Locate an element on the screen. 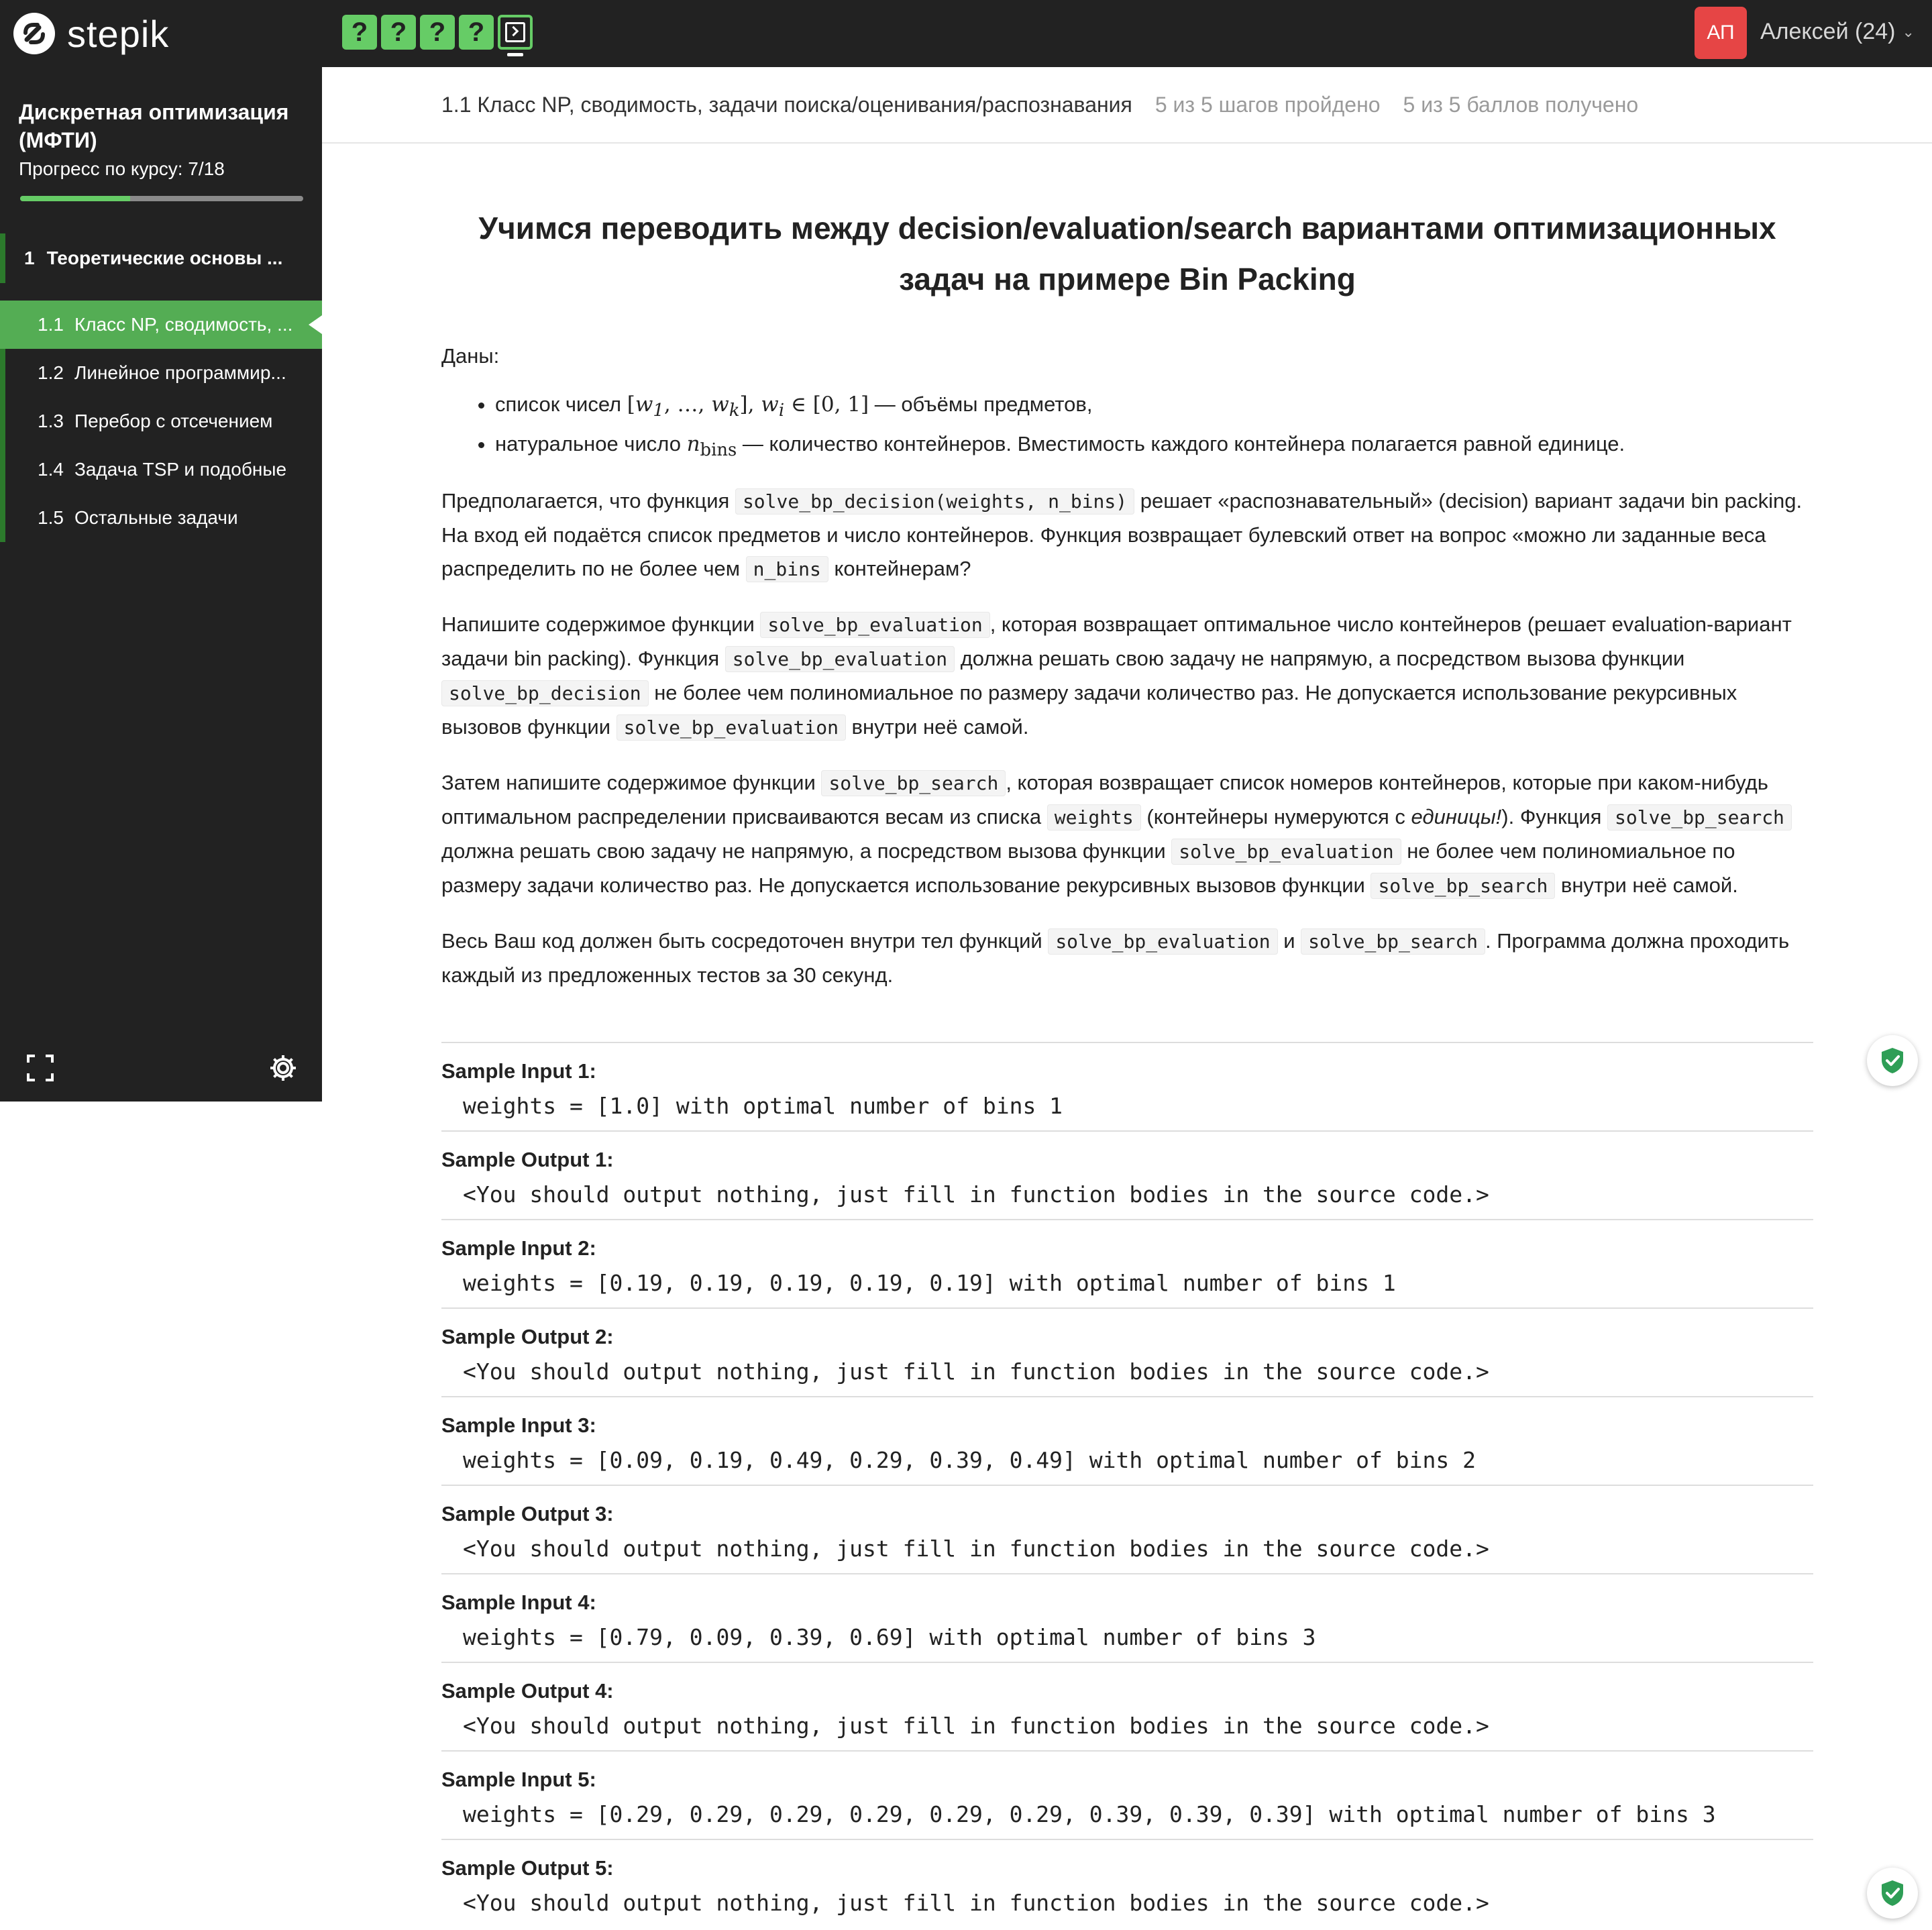 The image size is (1932, 1930). math-formula: [w1, …, wk], wi ∈ [0, 1] is located at coordinates (748, 406).